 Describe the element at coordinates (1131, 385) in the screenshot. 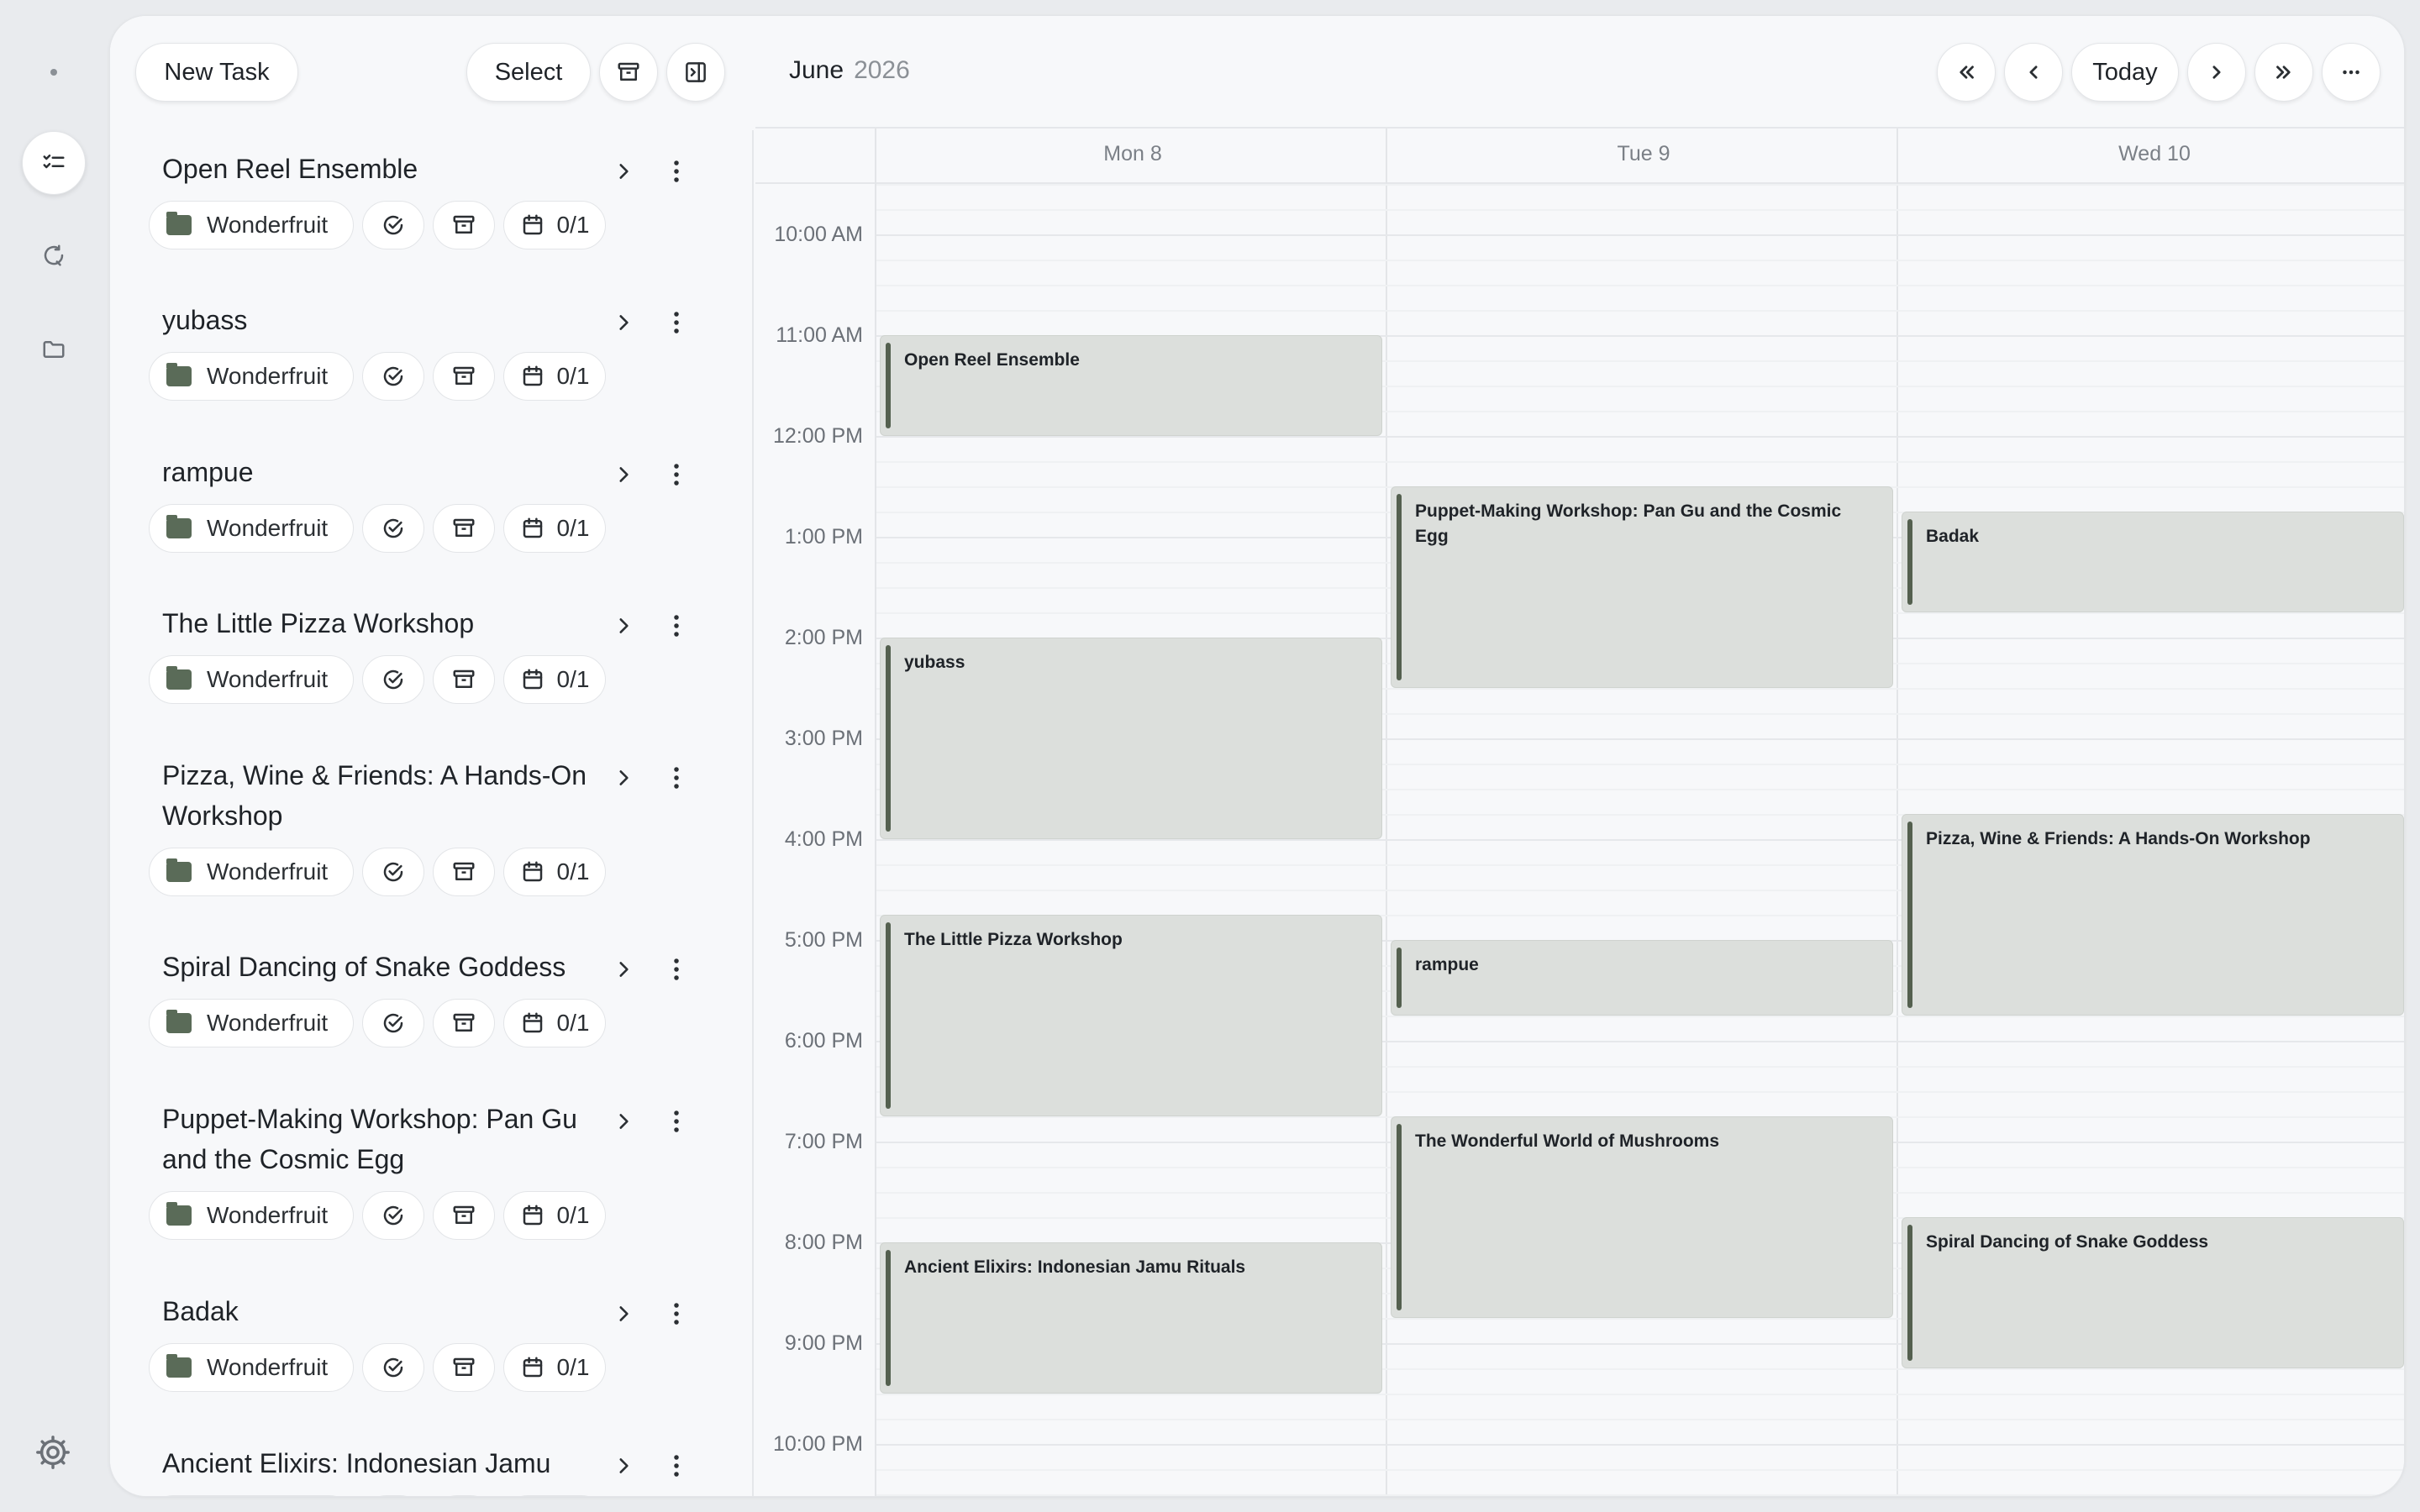

I see `calendar-event: Open Reel Ensemble` at that location.